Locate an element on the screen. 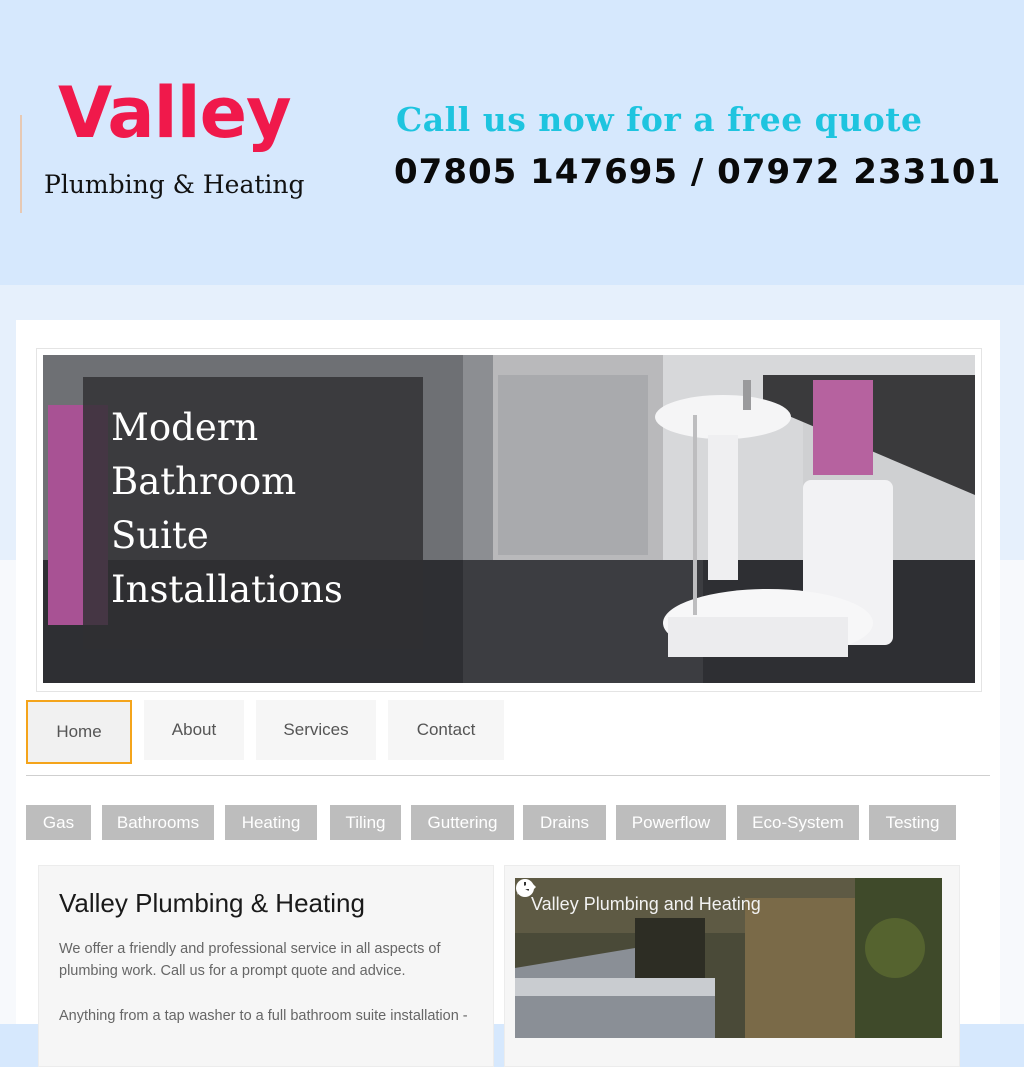 Image resolution: width=1024 pixels, height=1067 pixels. service-testing: Testing is located at coordinates (912, 822).